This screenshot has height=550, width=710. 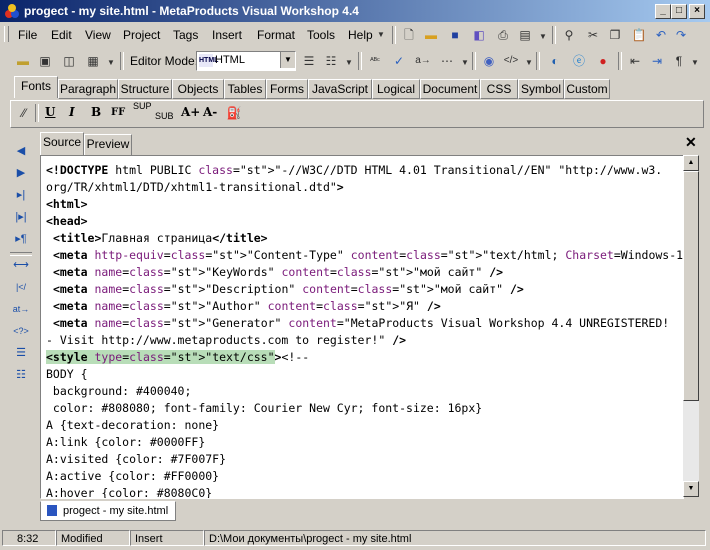 What do you see at coordinates (24, 113) in the screenshot?
I see `font-style-icon: ⁄⁄` at bounding box center [24, 113].